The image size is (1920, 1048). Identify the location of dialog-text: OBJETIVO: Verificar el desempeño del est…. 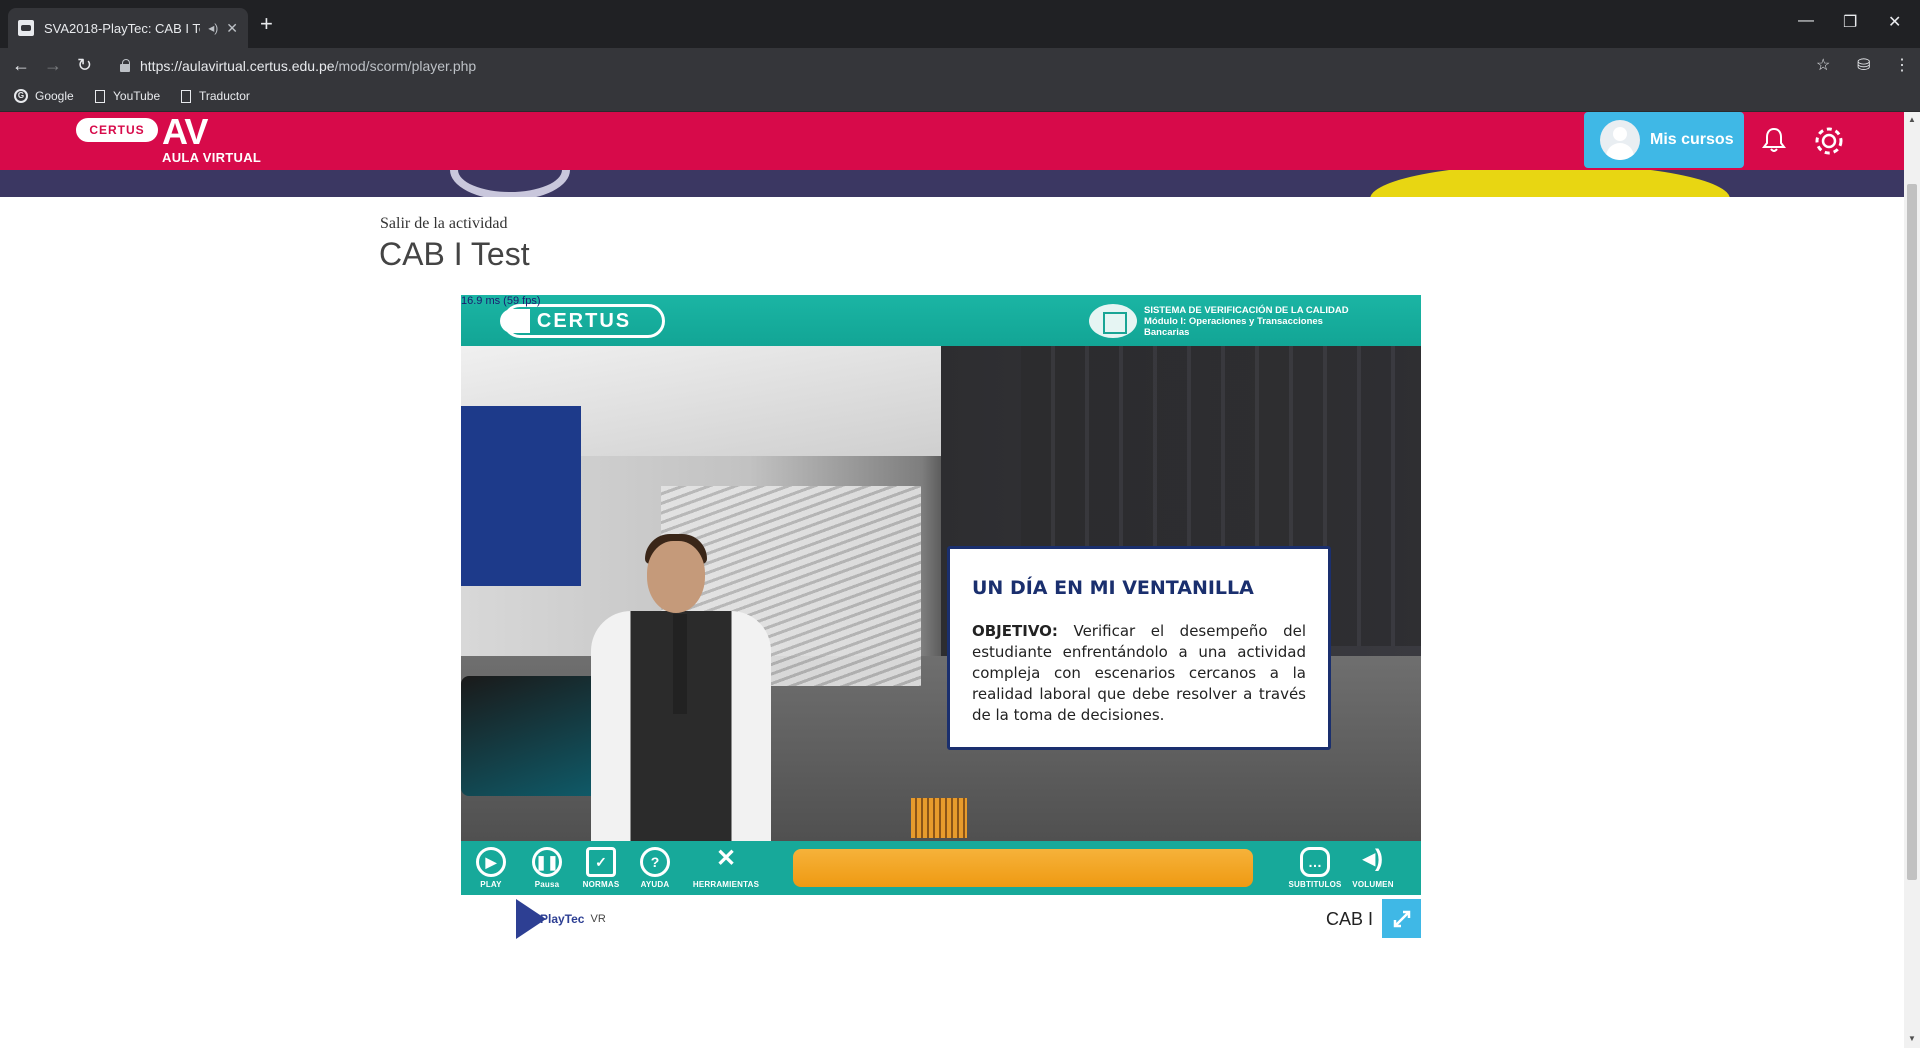
(1139, 673).